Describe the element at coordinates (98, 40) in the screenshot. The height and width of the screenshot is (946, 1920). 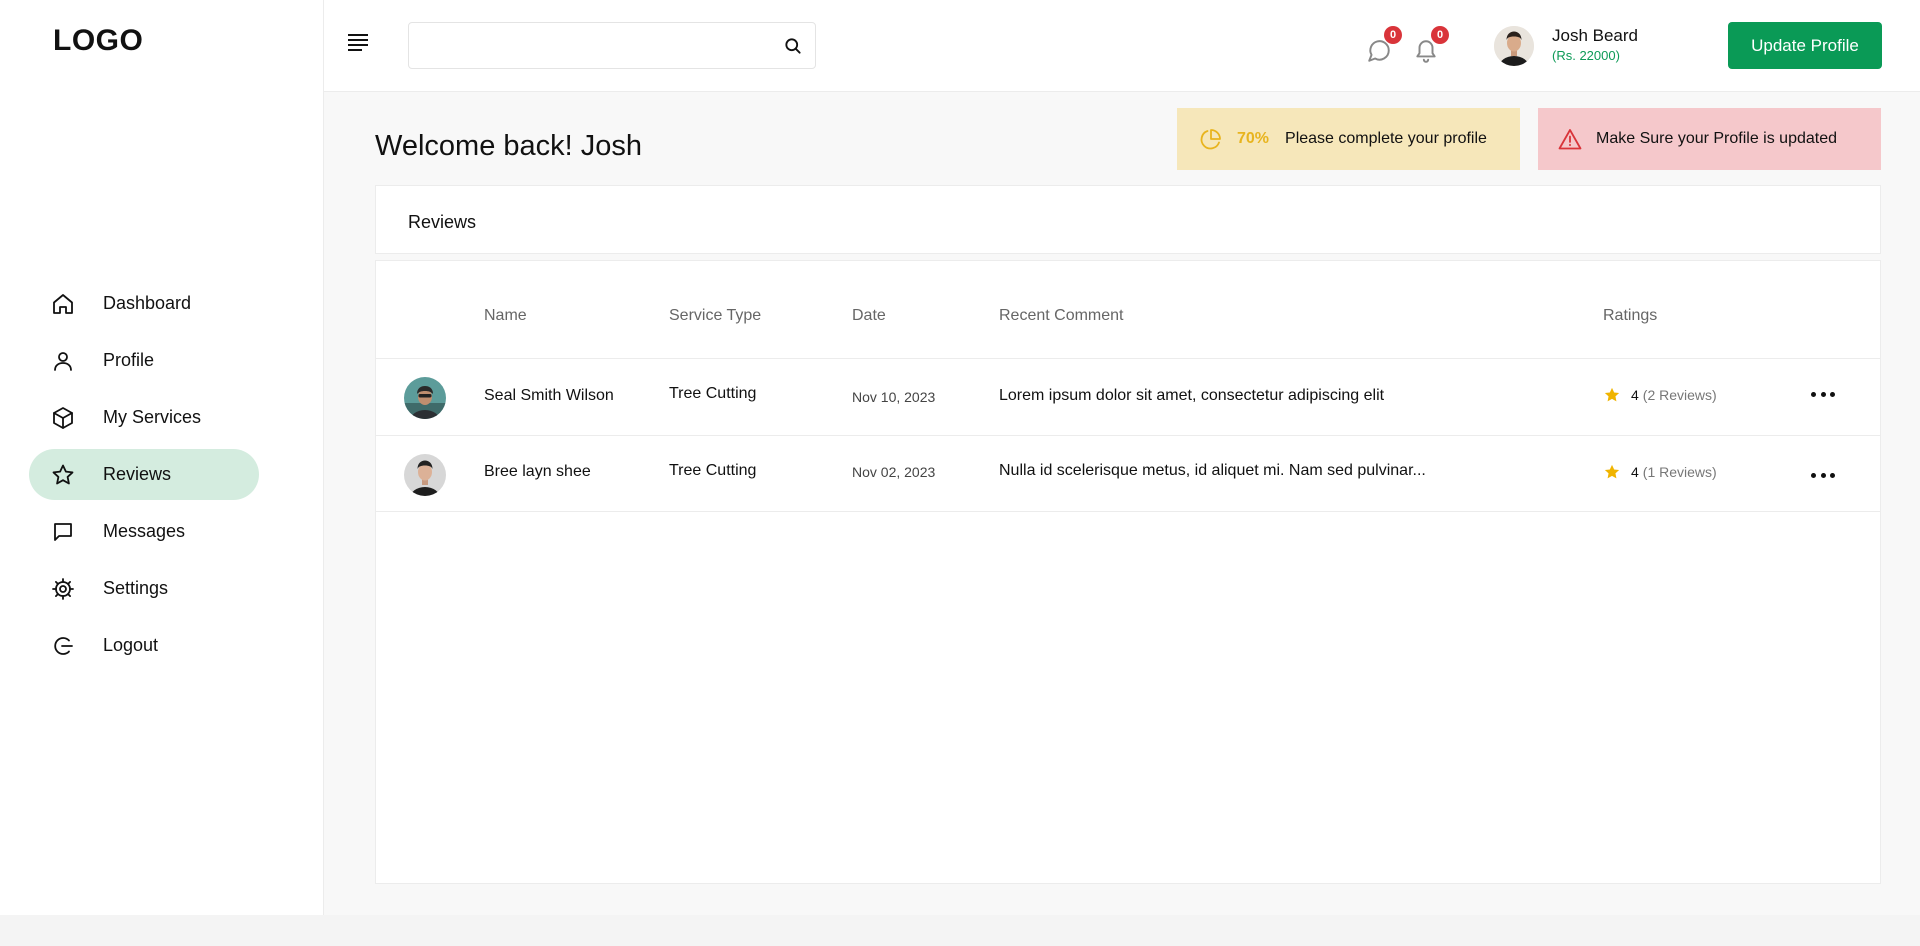
I see `logo: LOGO` at that location.